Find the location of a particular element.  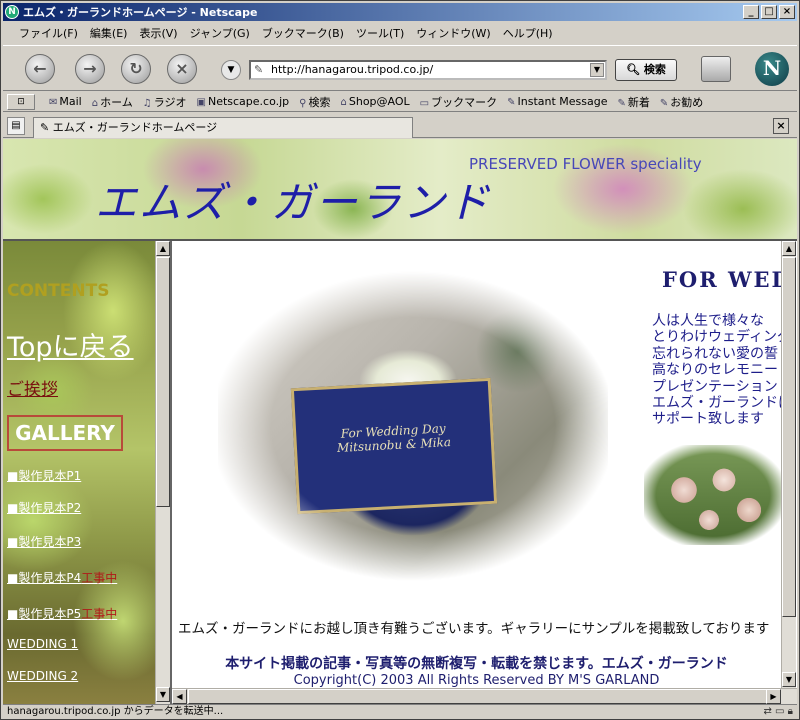

menu-view: 表示(V) is located at coordinates (158, 33).